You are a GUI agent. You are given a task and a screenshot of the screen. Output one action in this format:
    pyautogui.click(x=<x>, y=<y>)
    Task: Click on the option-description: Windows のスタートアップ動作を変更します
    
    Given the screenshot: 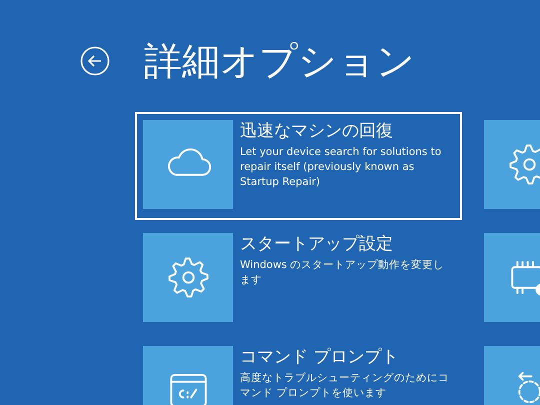 What is the action you would take?
    pyautogui.click(x=343, y=273)
    